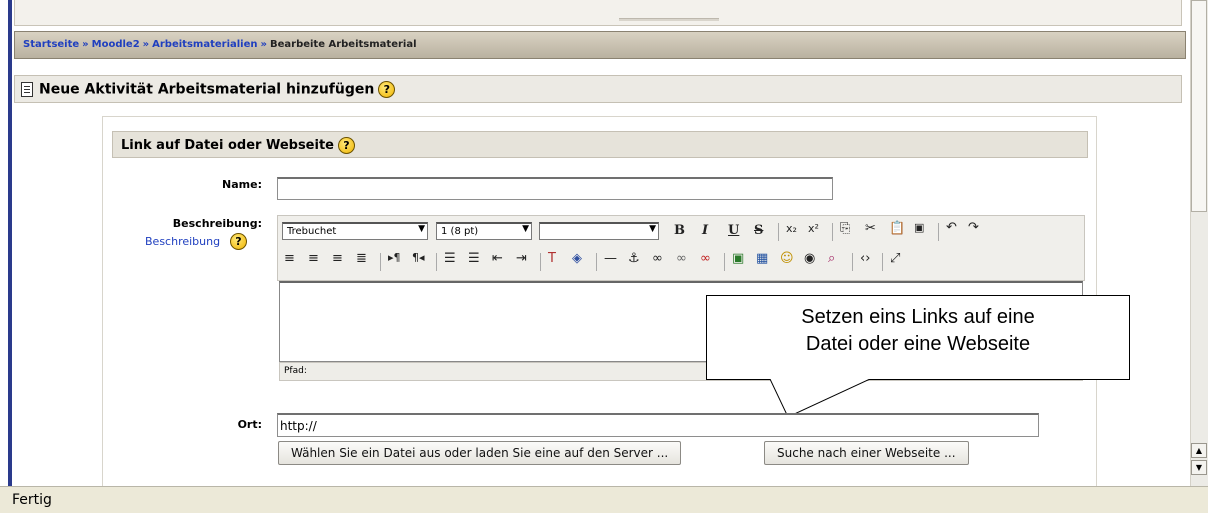 This screenshot has width=1208, height=513. What do you see at coordinates (919, 227) in the screenshot?
I see `paste-word-icon: ▣` at bounding box center [919, 227].